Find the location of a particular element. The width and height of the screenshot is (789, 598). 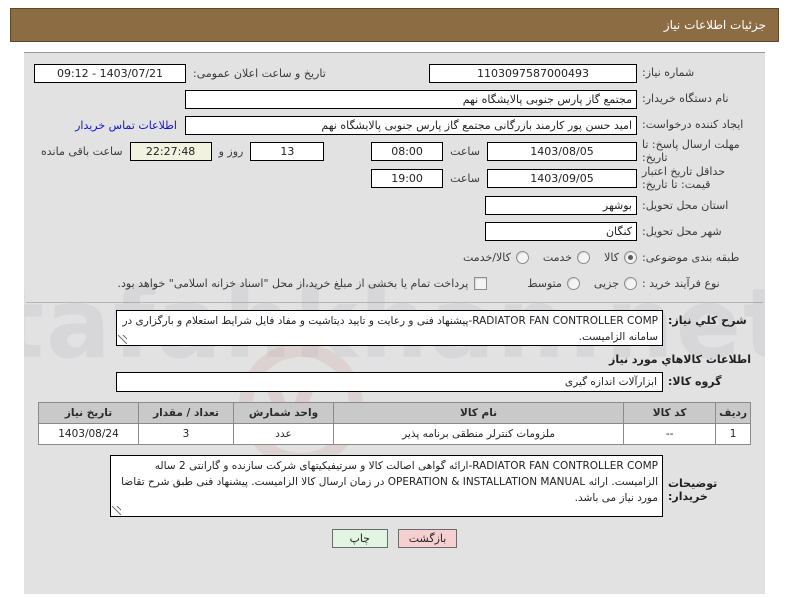

subject-category-radio-group: کالا خدمت کالا/خدمت is located at coordinates (543, 258).